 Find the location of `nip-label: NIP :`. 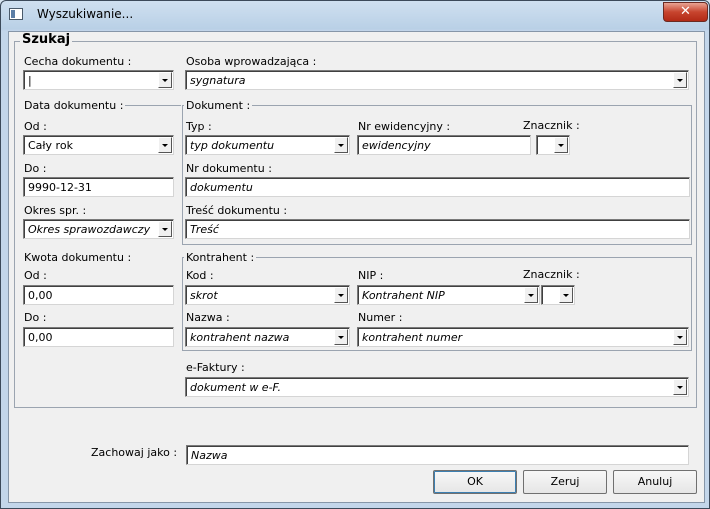

nip-label: NIP : is located at coordinates (371, 275).